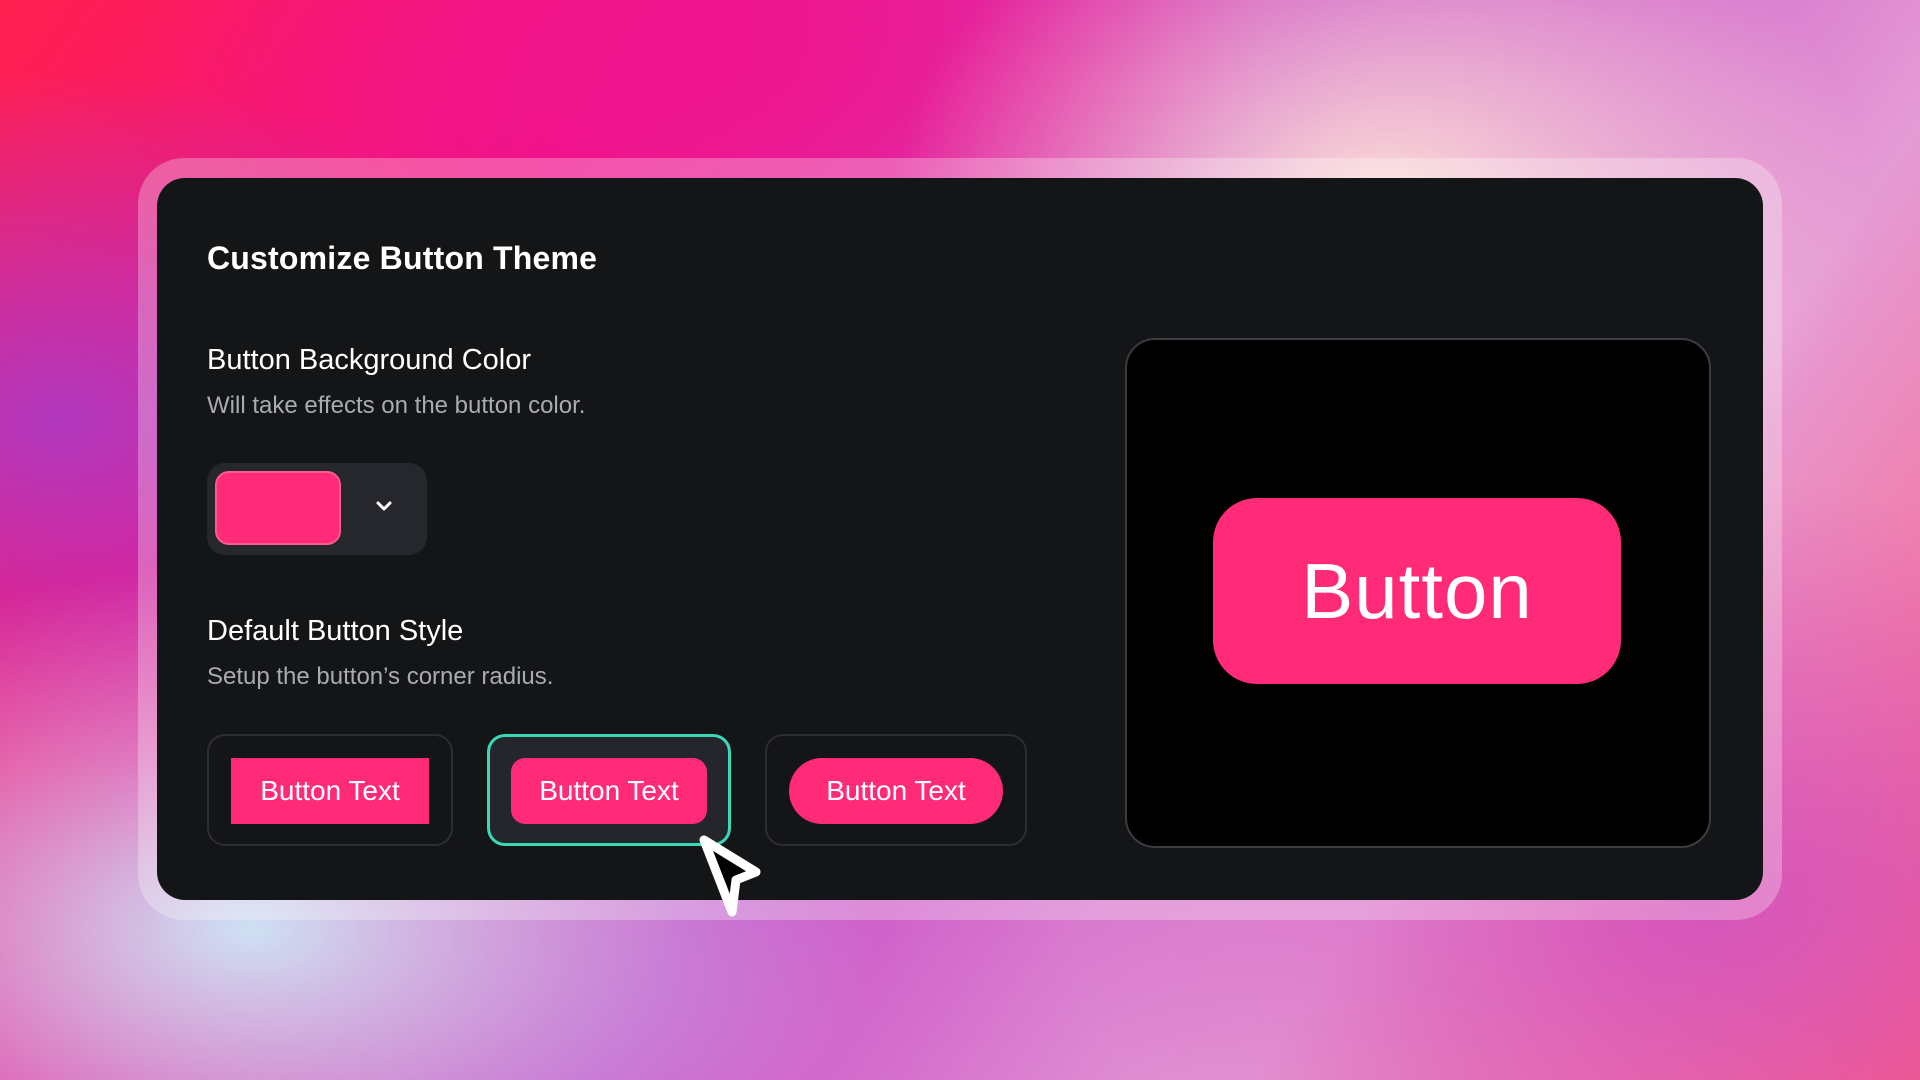 The width and height of the screenshot is (1920, 1080). I want to click on panel-title: Customize Button Theme, so click(402, 258).